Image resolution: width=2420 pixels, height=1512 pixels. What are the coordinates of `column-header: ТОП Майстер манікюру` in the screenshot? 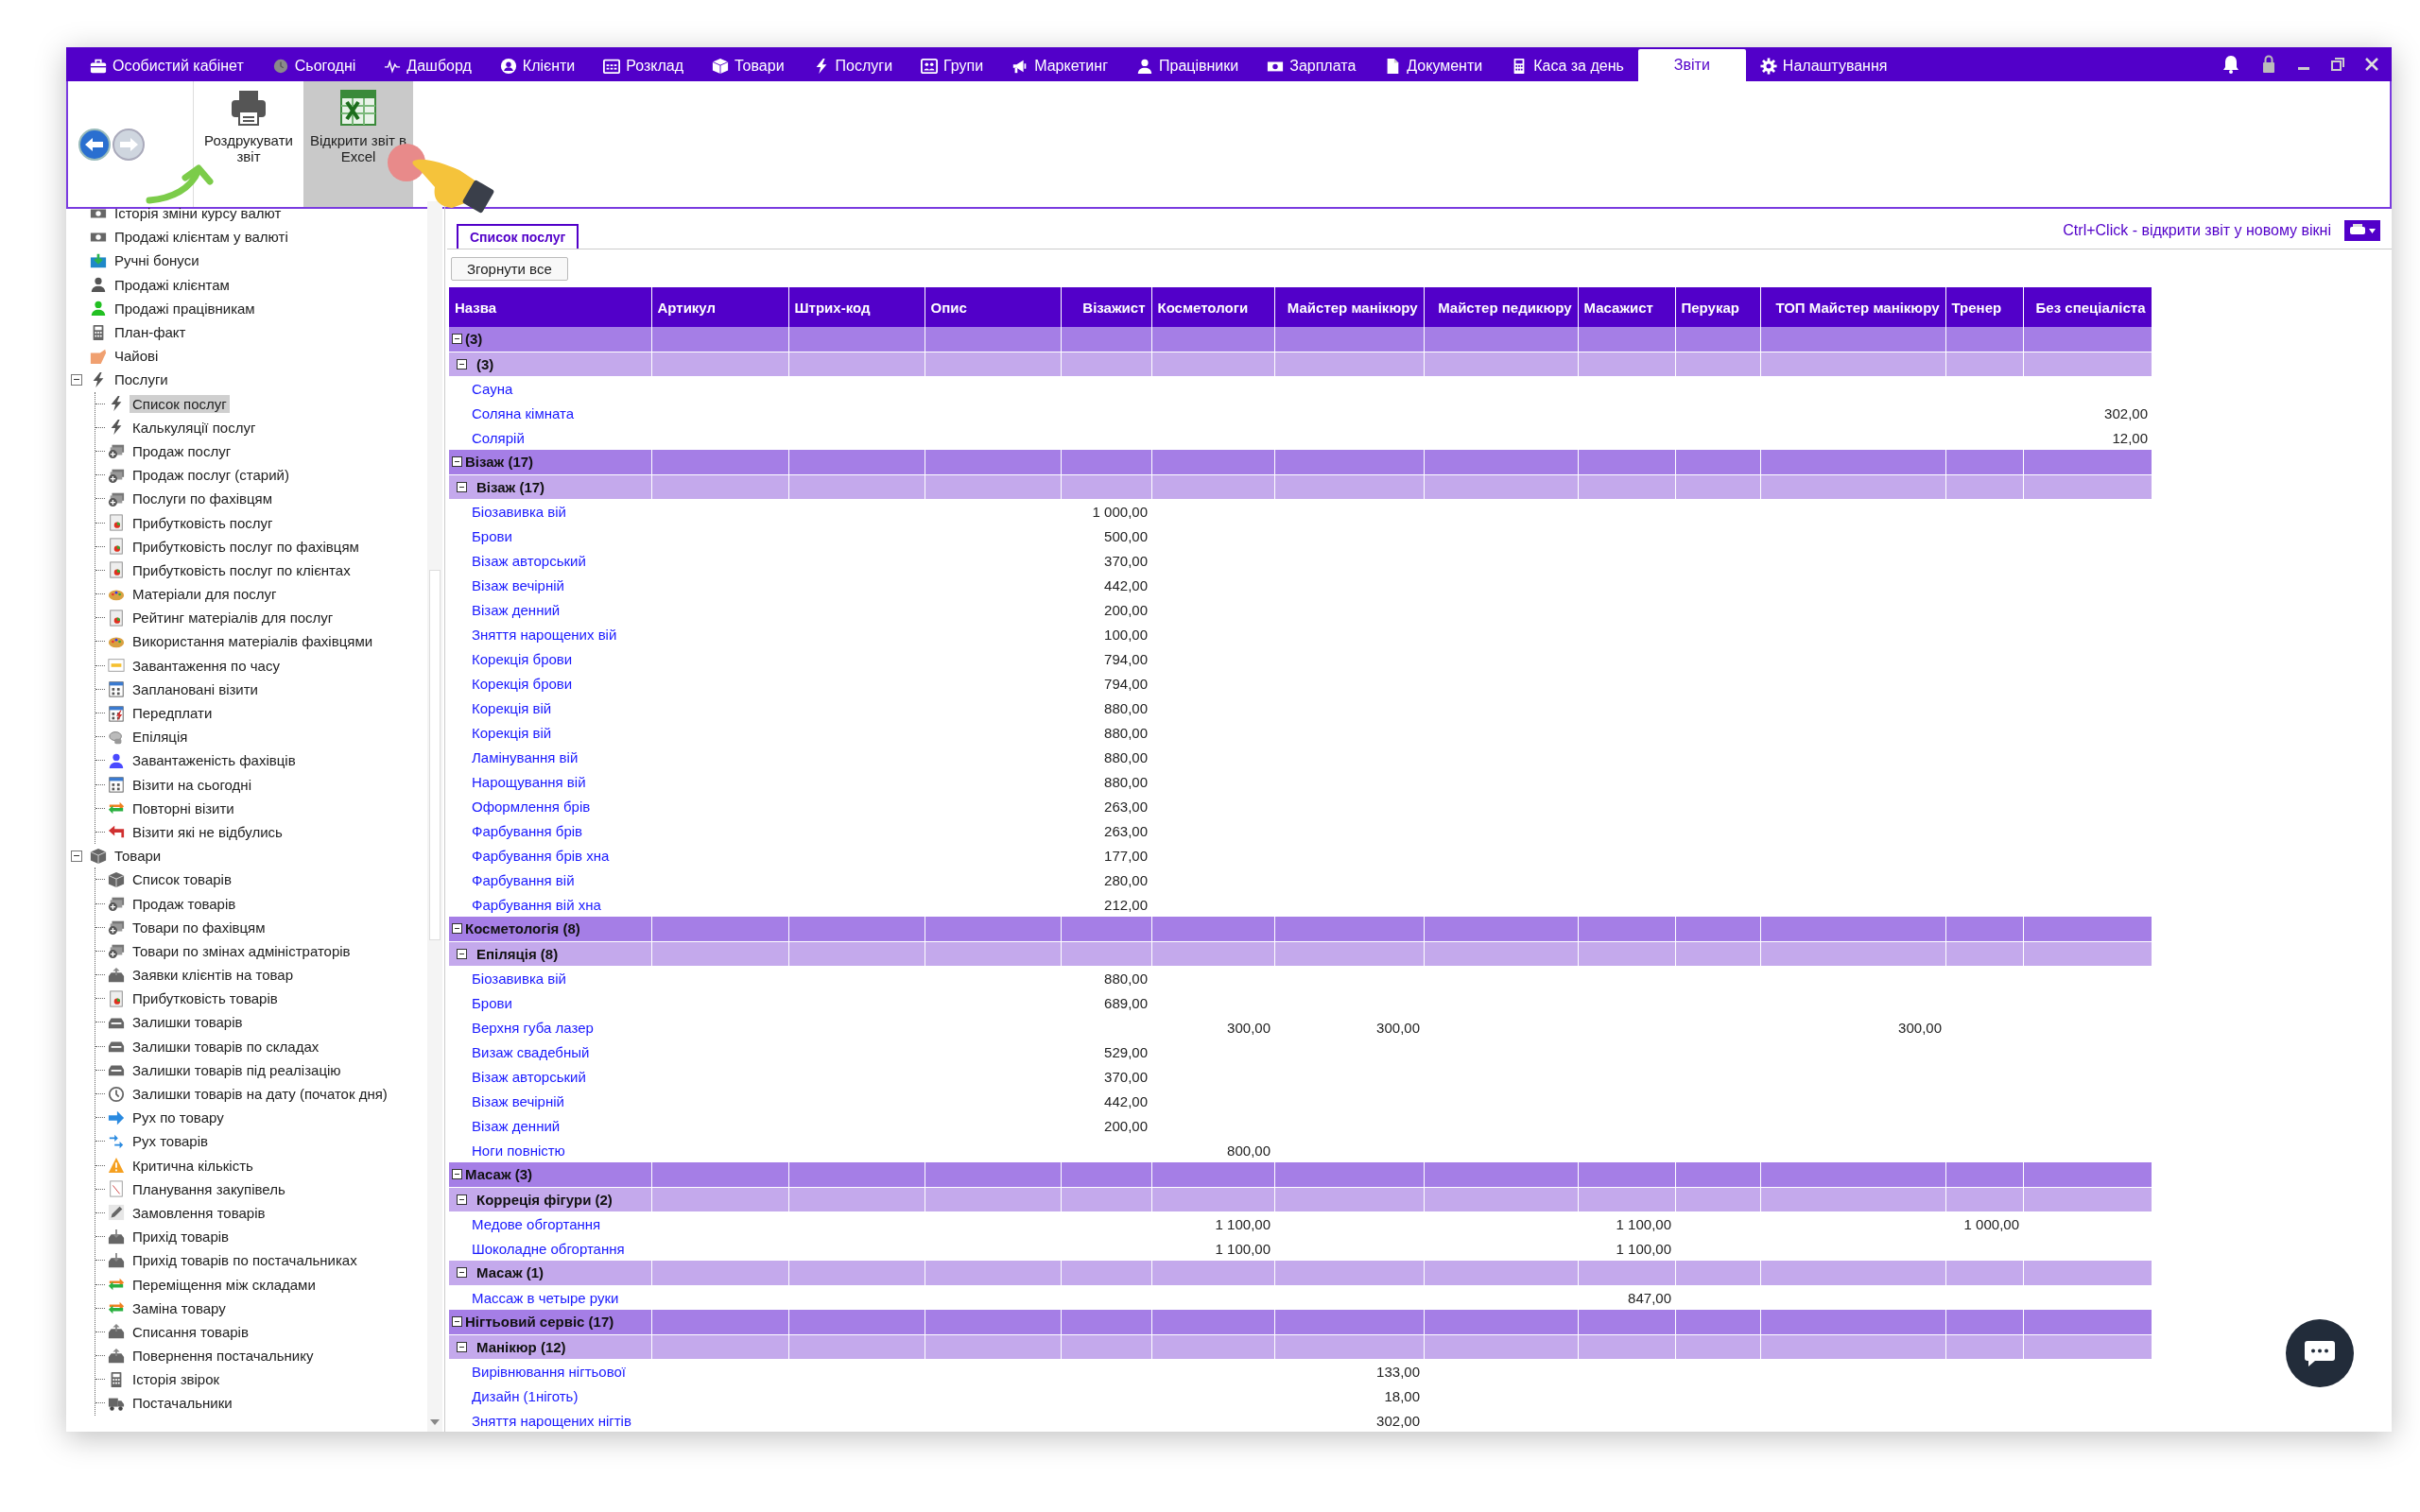 It's located at (1857, 307).